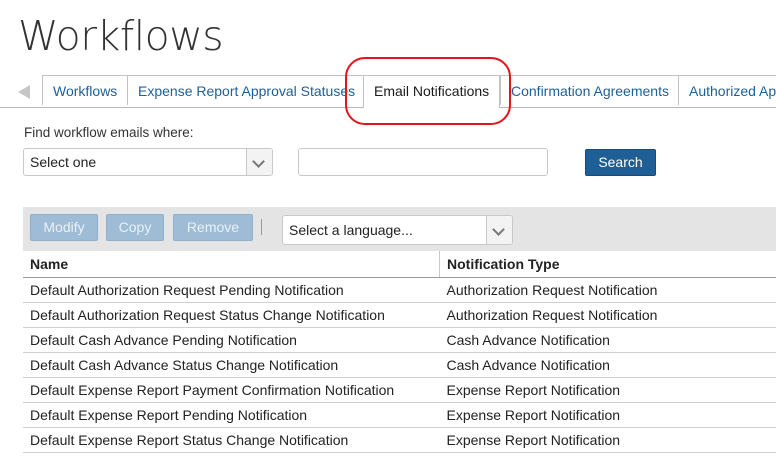  What do you see at coordinates (261, 227) in the screenshot?
I see `toolbar-divider` at bounding box center [261, 227].